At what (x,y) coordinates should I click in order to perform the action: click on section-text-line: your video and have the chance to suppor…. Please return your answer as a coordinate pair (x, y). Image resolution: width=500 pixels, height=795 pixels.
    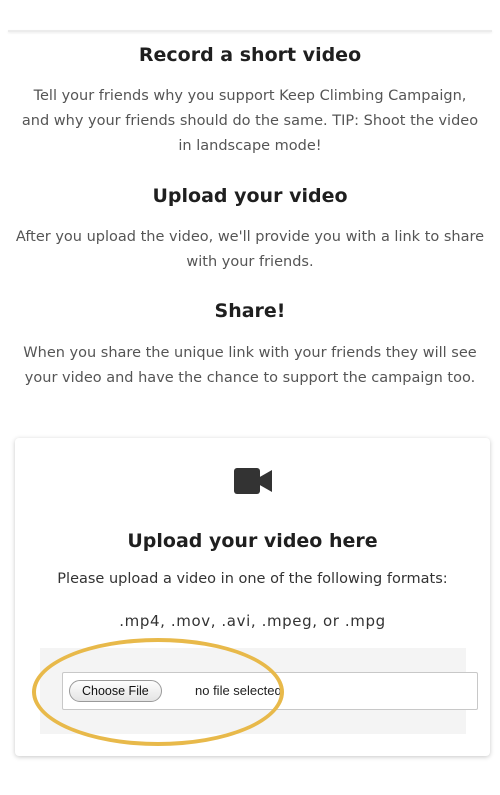
    Looking at the image, I should click on (250, 378).